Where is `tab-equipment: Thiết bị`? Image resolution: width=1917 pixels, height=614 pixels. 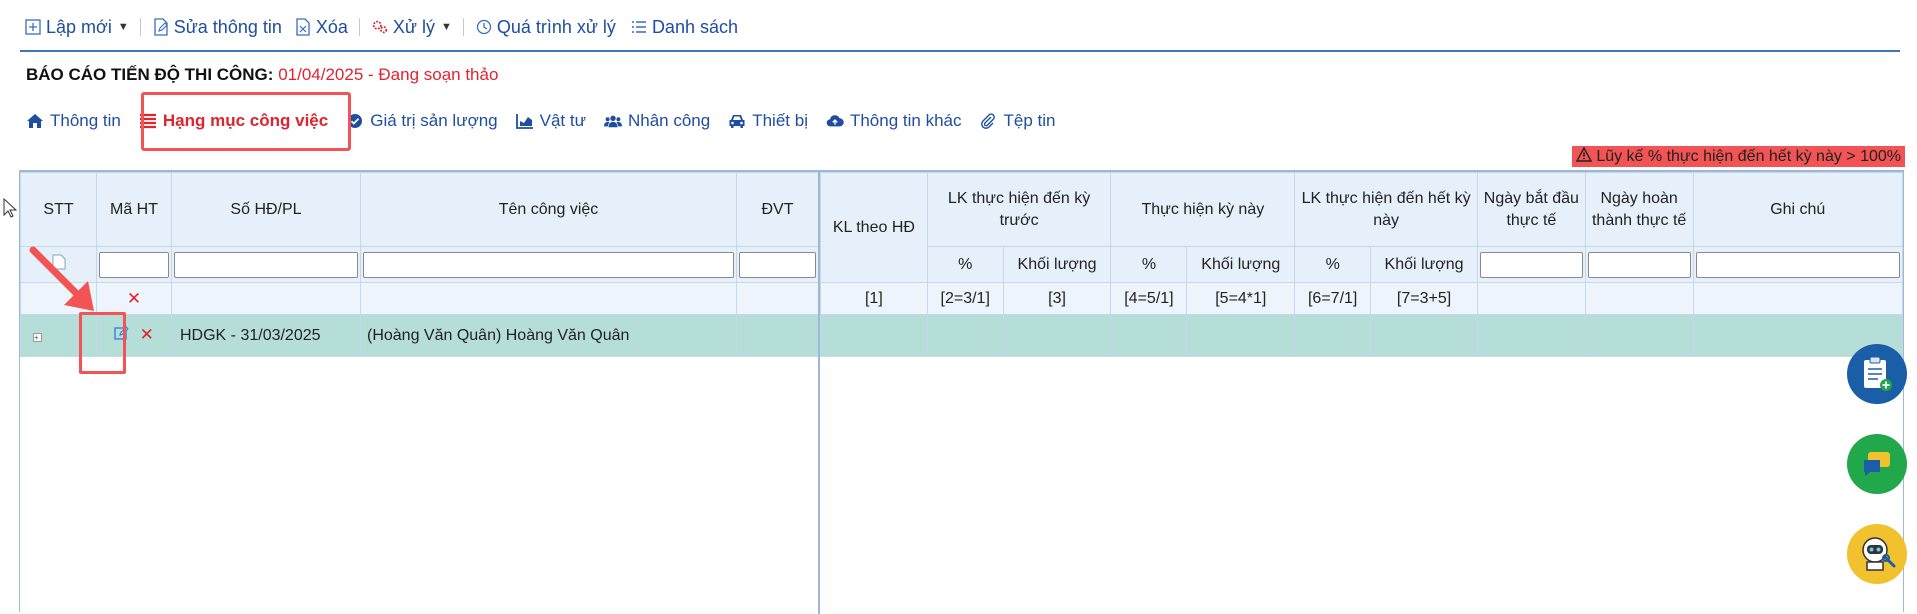
tab-equipment: Thiết bị is located at coordinates (768, 121).